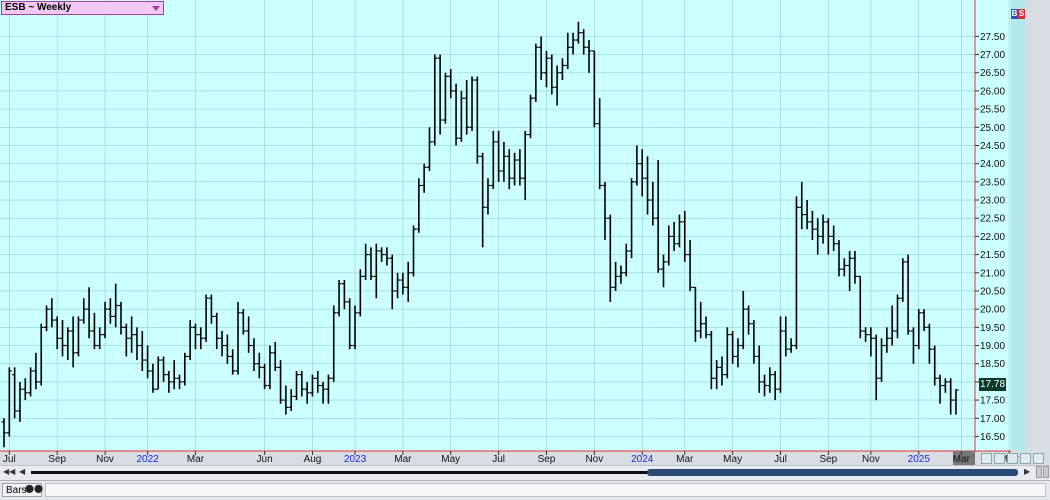  I want to click on x-tick-label: 2025, so click(919, 459).